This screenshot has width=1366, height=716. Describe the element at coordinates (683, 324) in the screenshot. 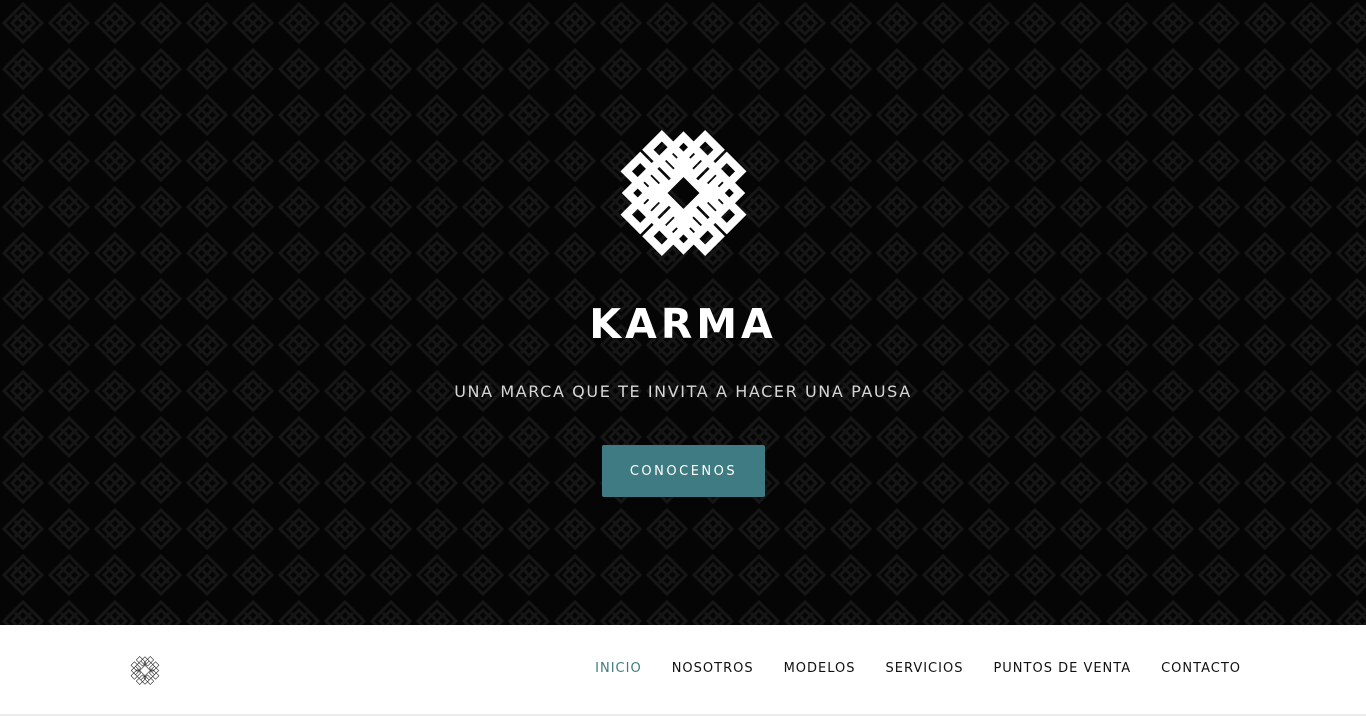

I see `brand-title: KARMA` at that location.